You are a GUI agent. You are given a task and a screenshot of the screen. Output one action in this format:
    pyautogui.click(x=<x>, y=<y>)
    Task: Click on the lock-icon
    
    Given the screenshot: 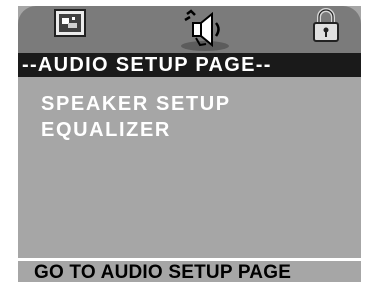 What is the action you would take?
    pyautogui.click(x=326, y=28)
    